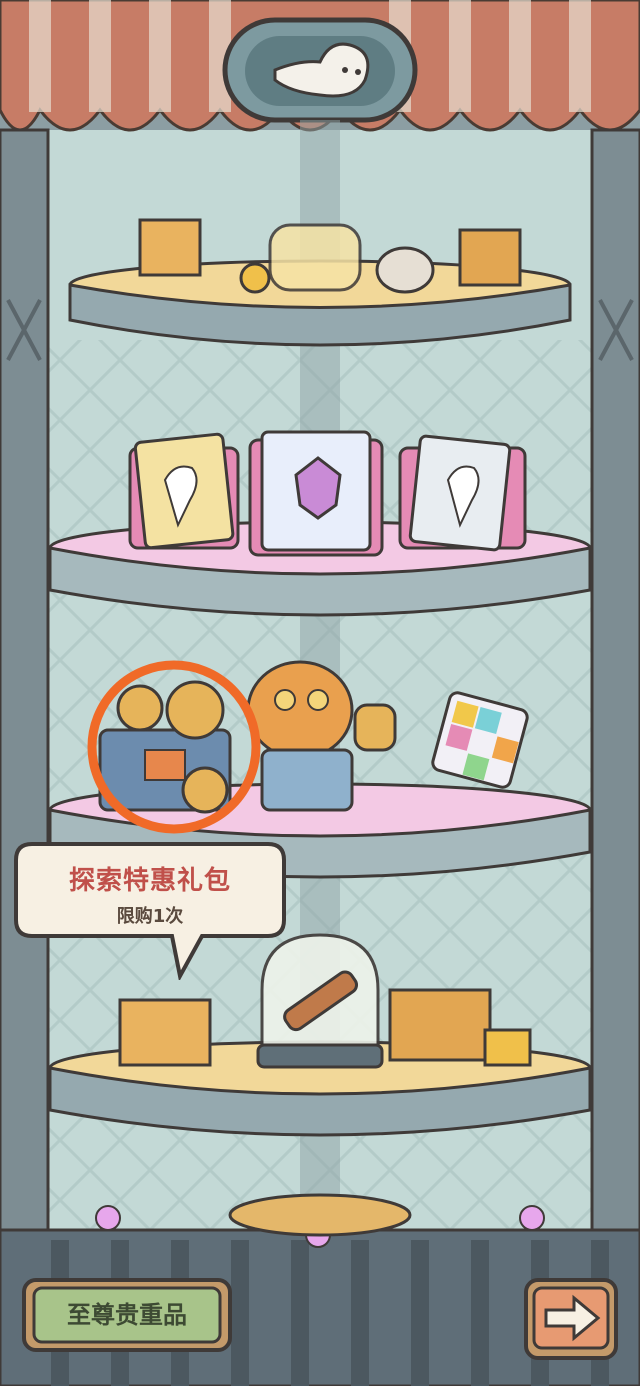 The image size is (640, 1386). I want to click on arrow-right-icon, so click(571, 1319).